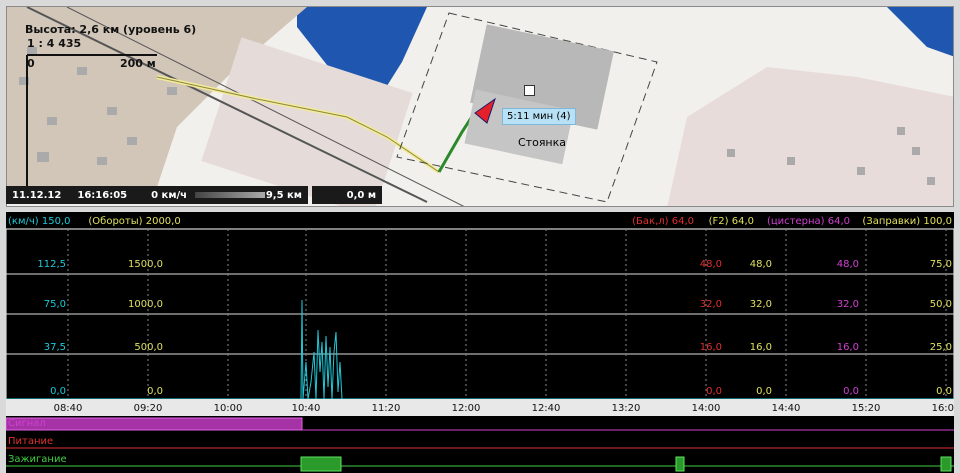 The height and width of the screenshot is (473, 960). I want to click on y-tick-label-speed: 75,0, so click(55, 304).